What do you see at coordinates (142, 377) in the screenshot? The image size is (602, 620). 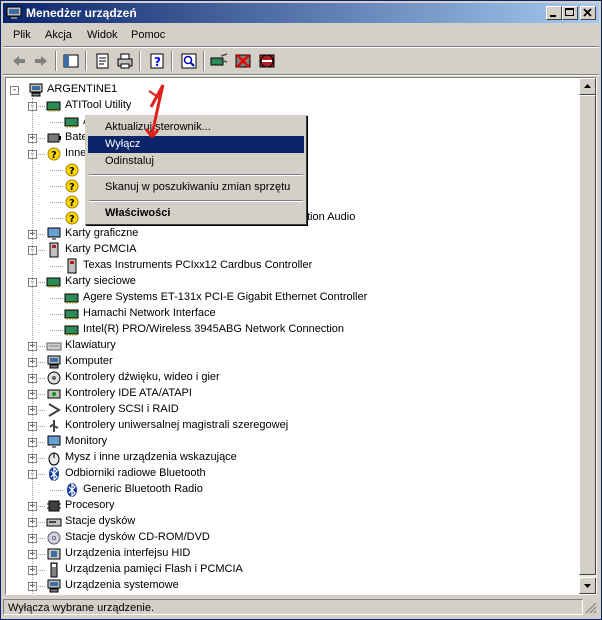 I see `tree-item-label: Kontrolery dźwięku, wideo i gier` at bounding box center [142, 377].